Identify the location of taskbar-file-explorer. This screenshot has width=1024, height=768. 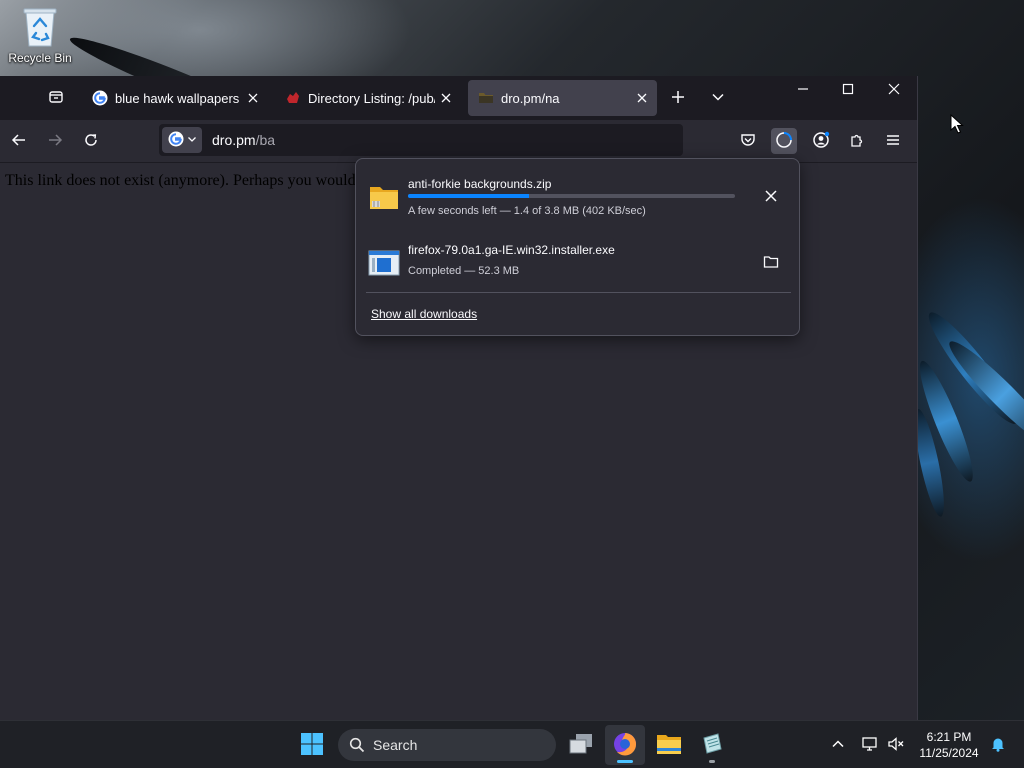
(669, 745).